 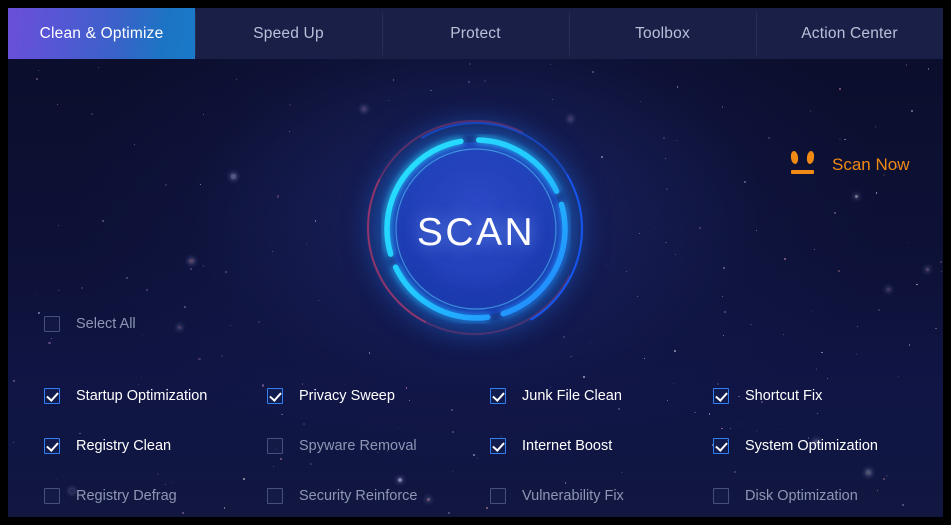 I want to click on option-spyware-removal: Spyware Removal, so click(x=378, y=446).